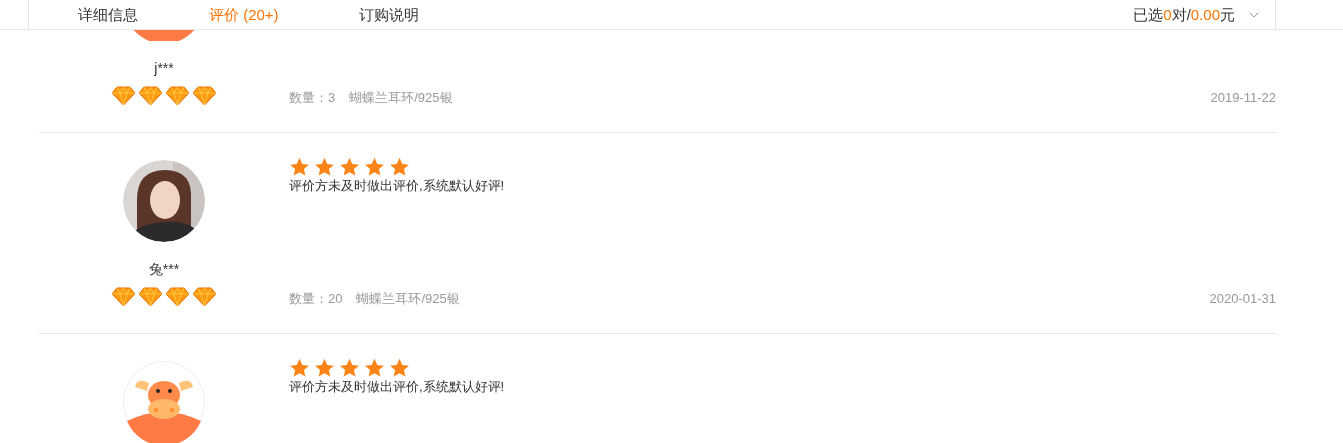 The image size is (1343, 443). I want to click on review-date: 2020-01-31, so click(1242, 299).